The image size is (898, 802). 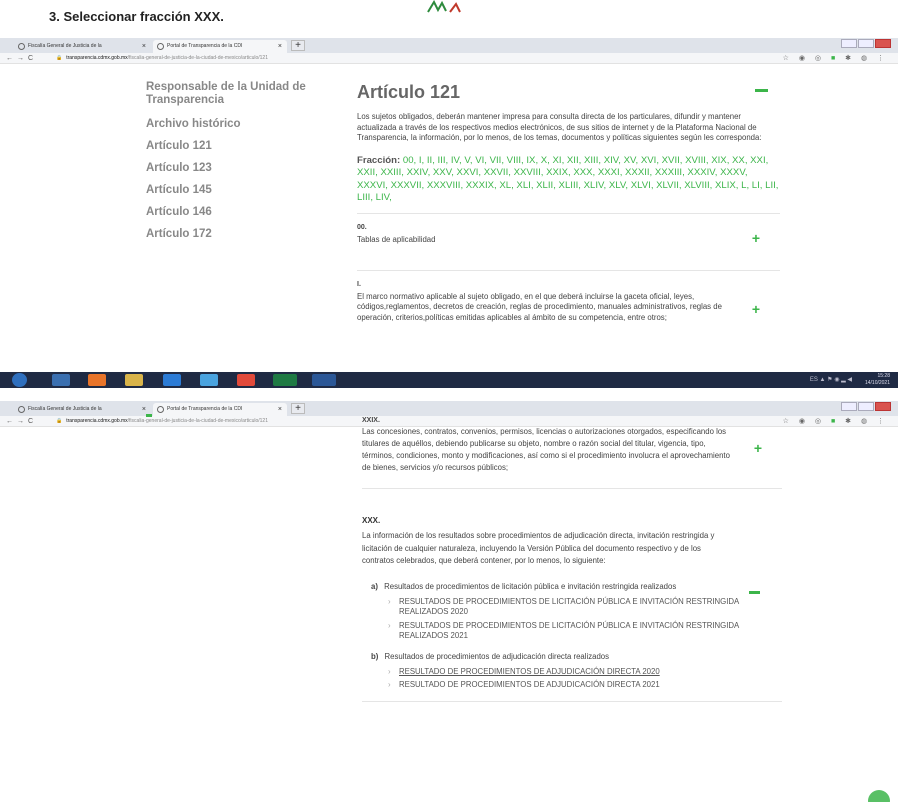 I want to click on fraccion-00-block: 00. Tablas de aplicabilidad +, so click(x=568, y=243).